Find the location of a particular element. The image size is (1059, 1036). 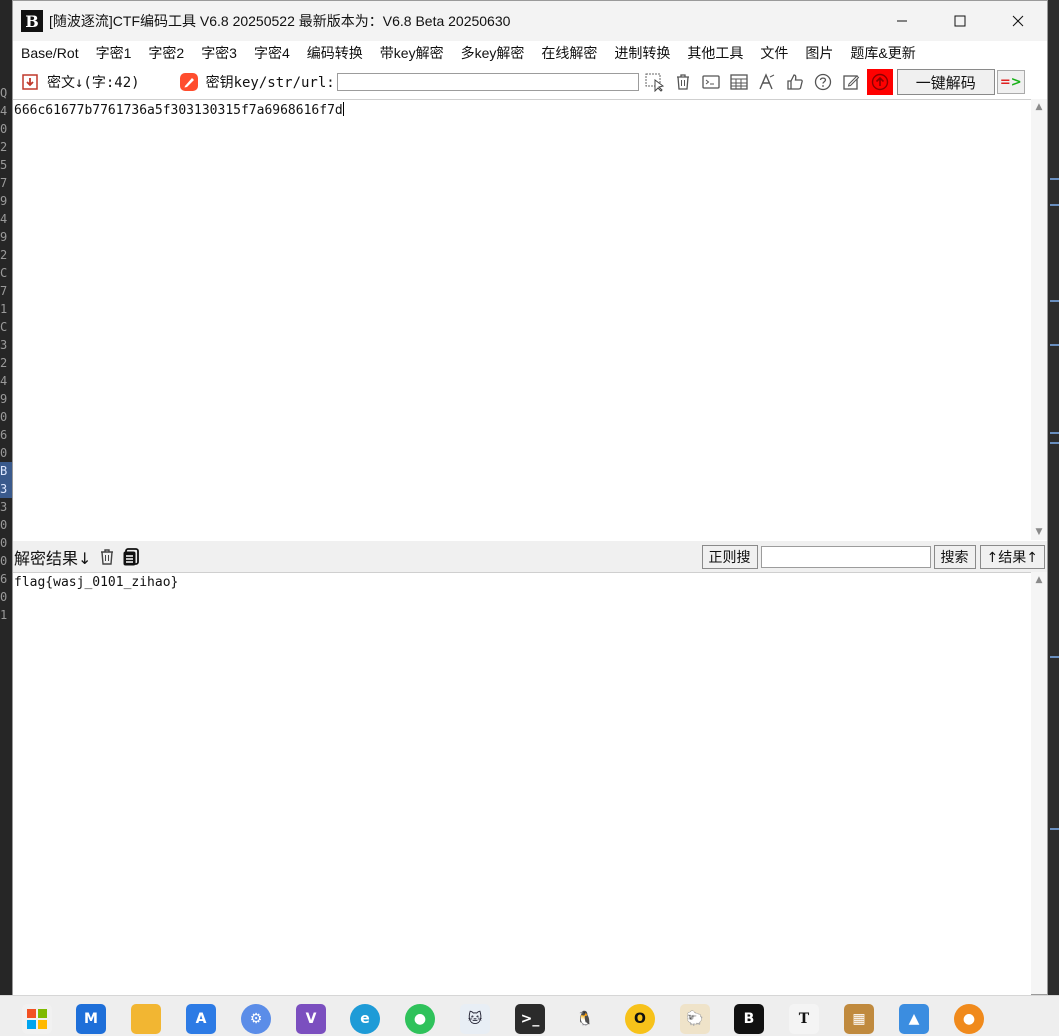

wechat-icon: ● is located at coordinates (420, 1019).